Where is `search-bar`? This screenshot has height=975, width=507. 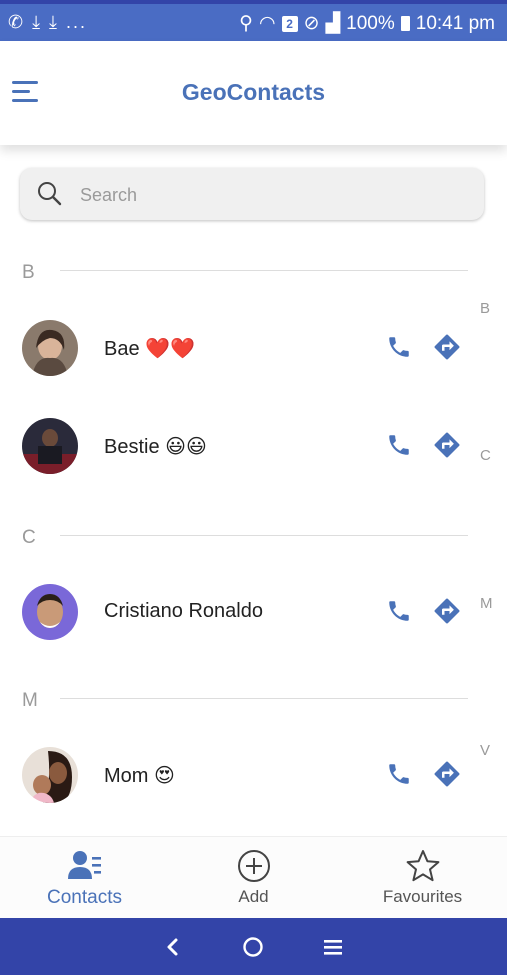
search-bar is located at coordinates (252, 194).